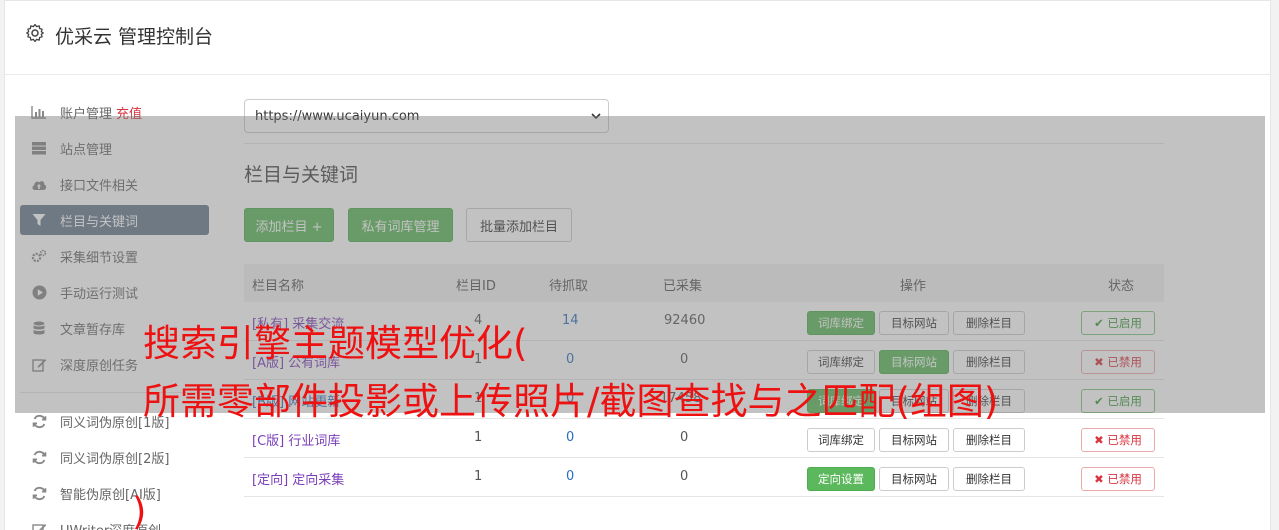  I want to click on sidebar-item-label: 同义词伪原创[2版], so click(115, 459).